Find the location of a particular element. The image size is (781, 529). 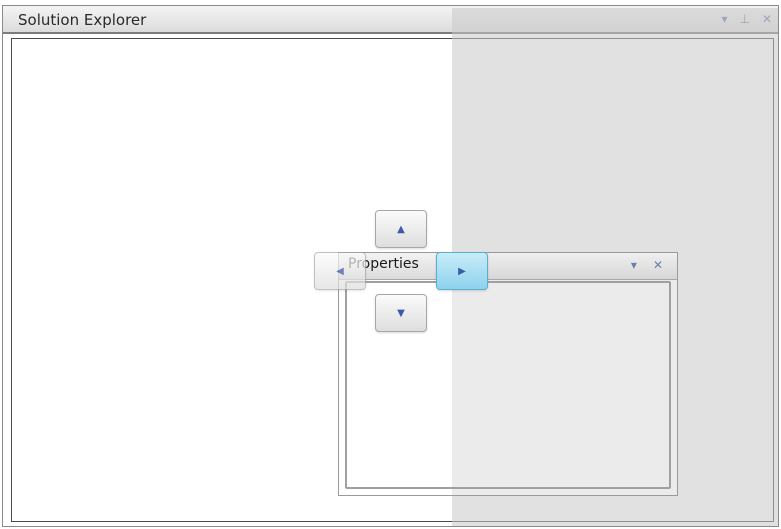

close-icon: ✕ is located at coordinates (658, 265).